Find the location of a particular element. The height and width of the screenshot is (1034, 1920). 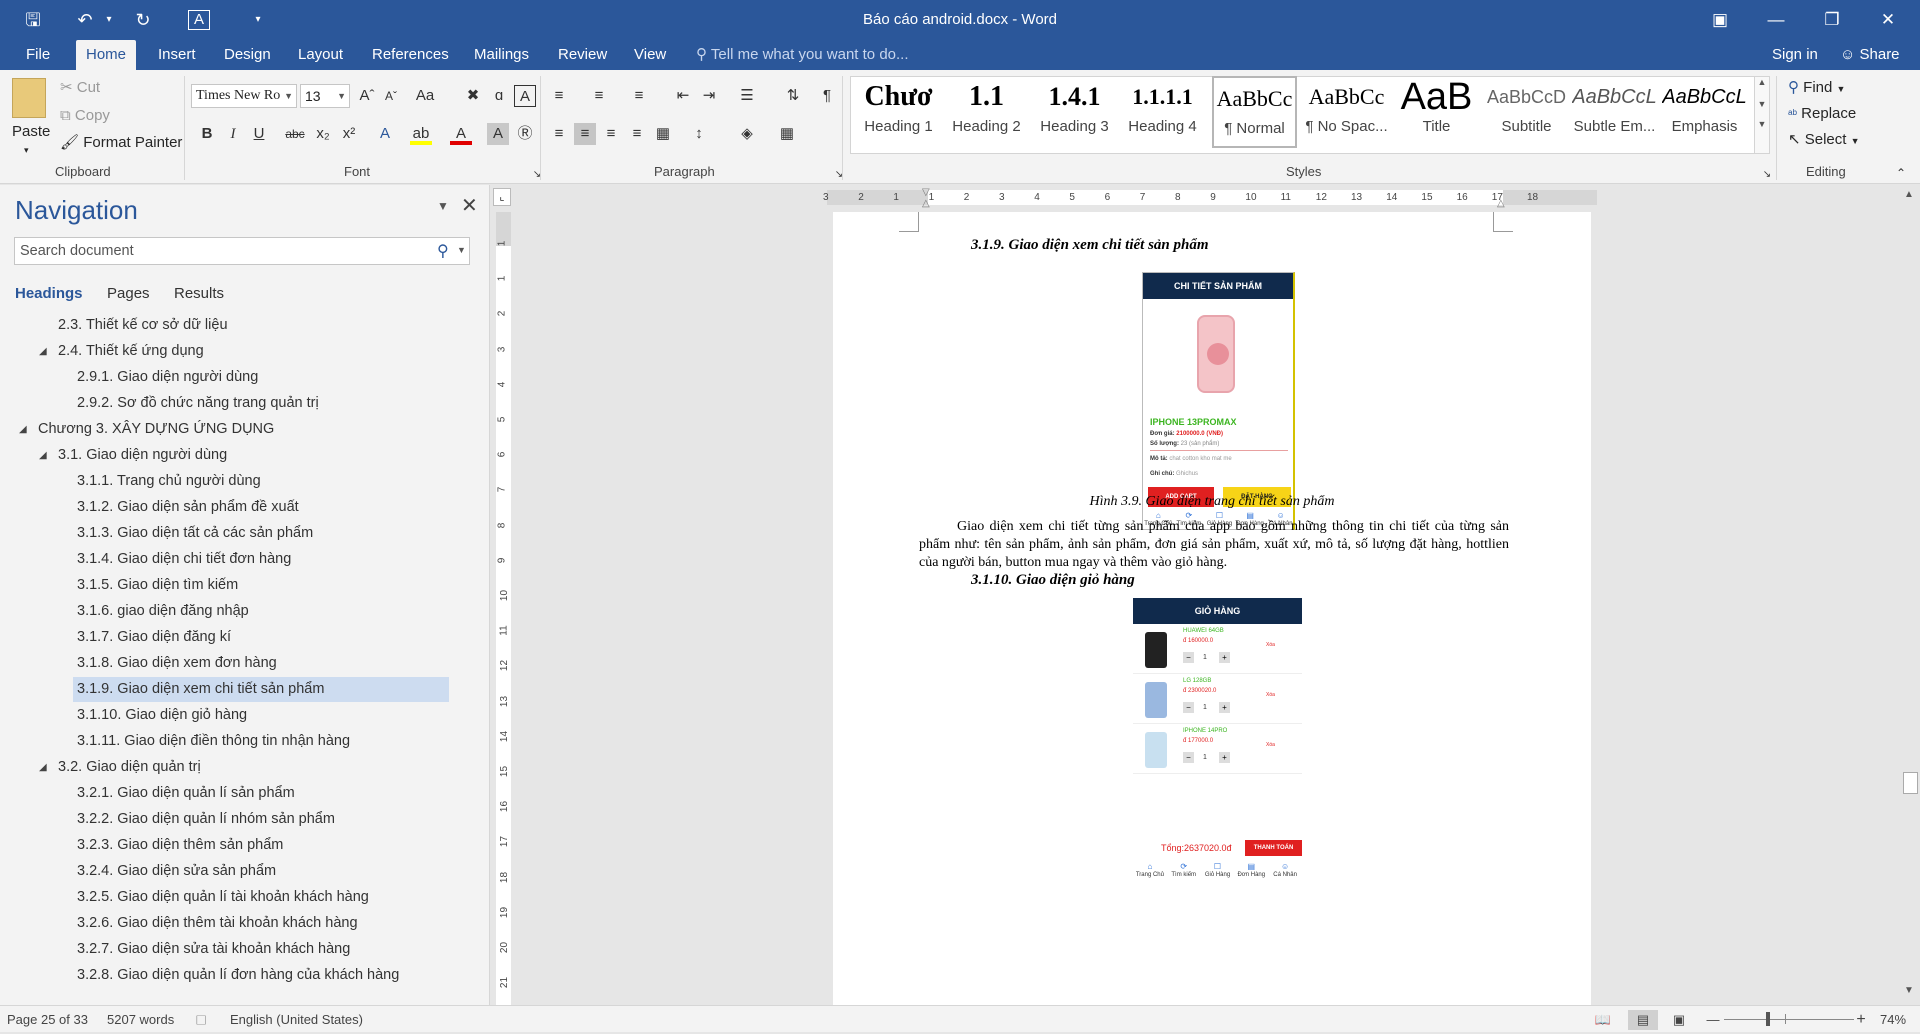

paste-button: Paste is located at coordinates (31, 132).